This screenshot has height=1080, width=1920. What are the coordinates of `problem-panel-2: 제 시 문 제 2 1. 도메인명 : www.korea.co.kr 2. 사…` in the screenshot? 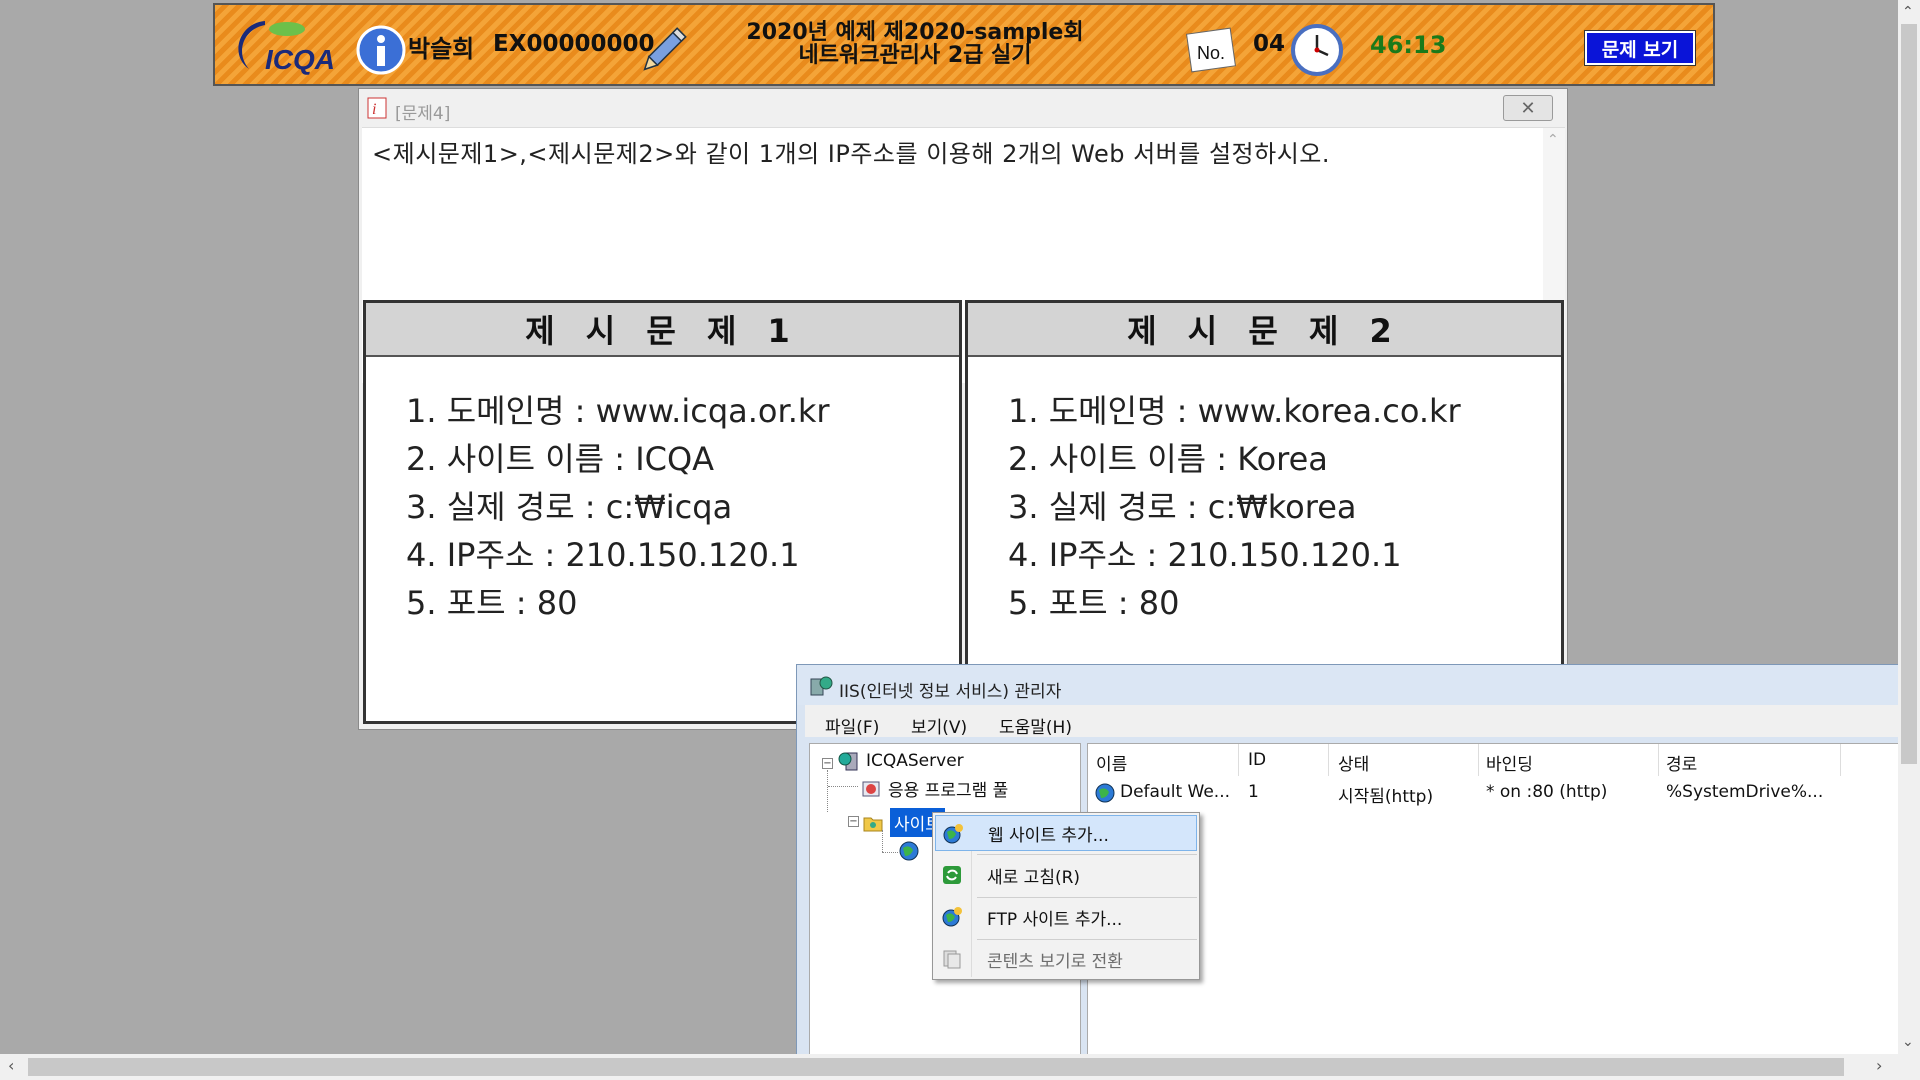 It's located at (1264, 512).